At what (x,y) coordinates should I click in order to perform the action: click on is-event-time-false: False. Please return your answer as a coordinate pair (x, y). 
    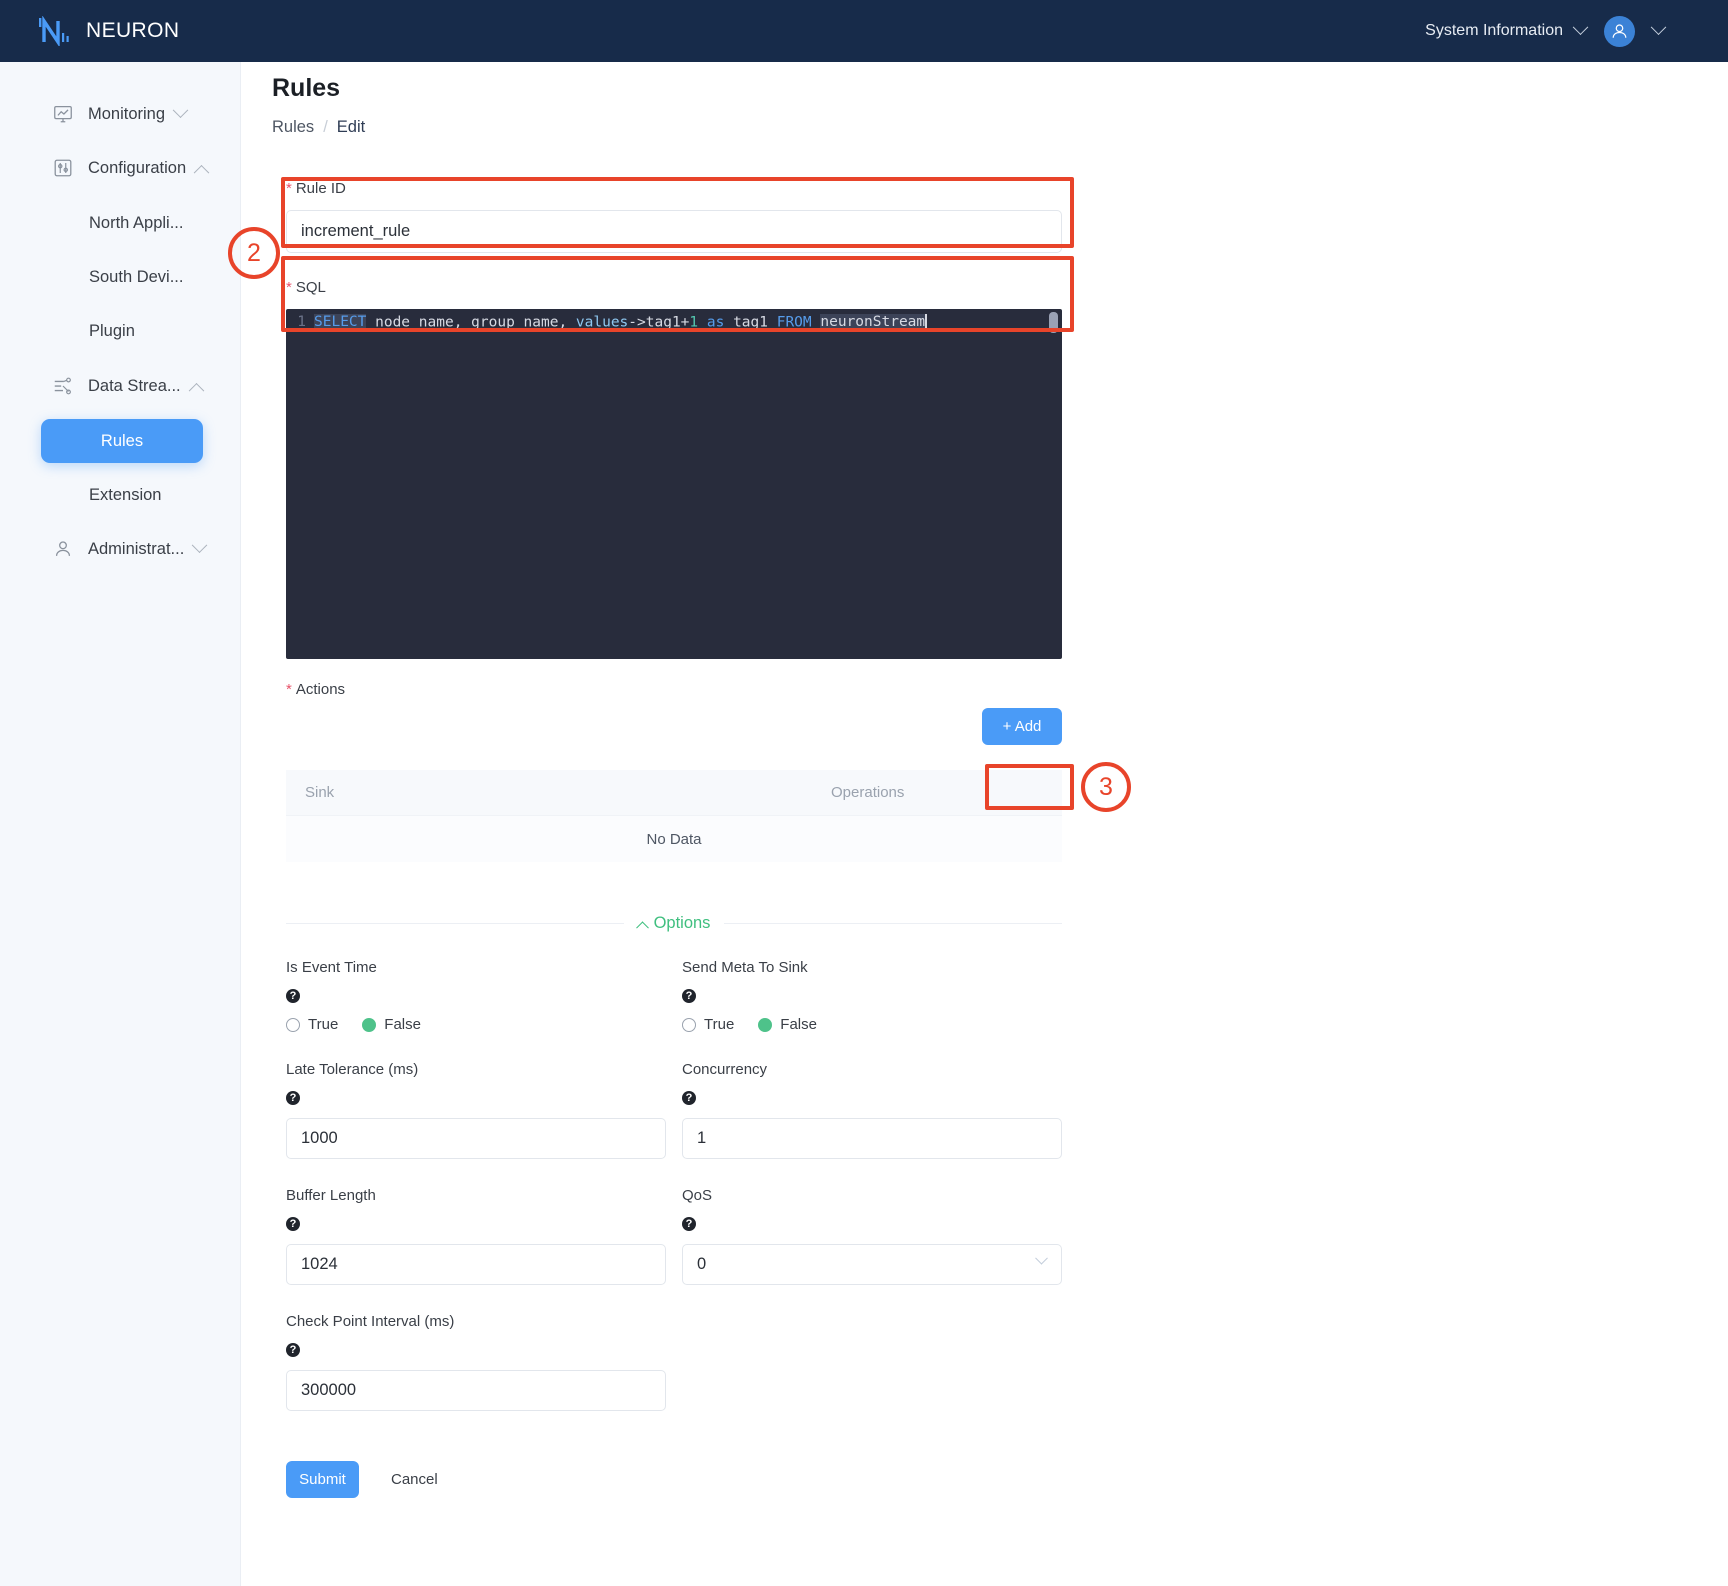
    Looking at the image, I should click on (391, 1024).